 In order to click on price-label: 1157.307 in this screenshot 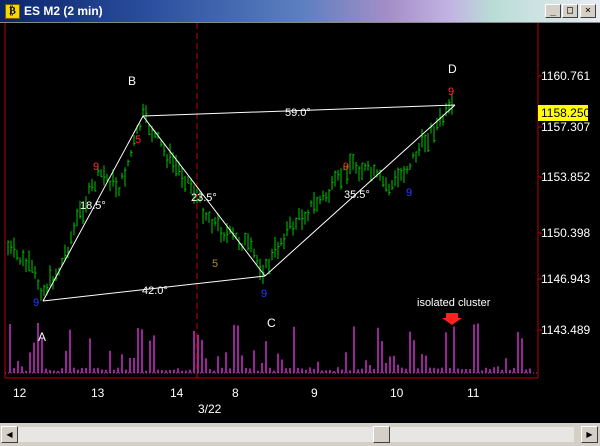, I will do `click(565, 127)`.